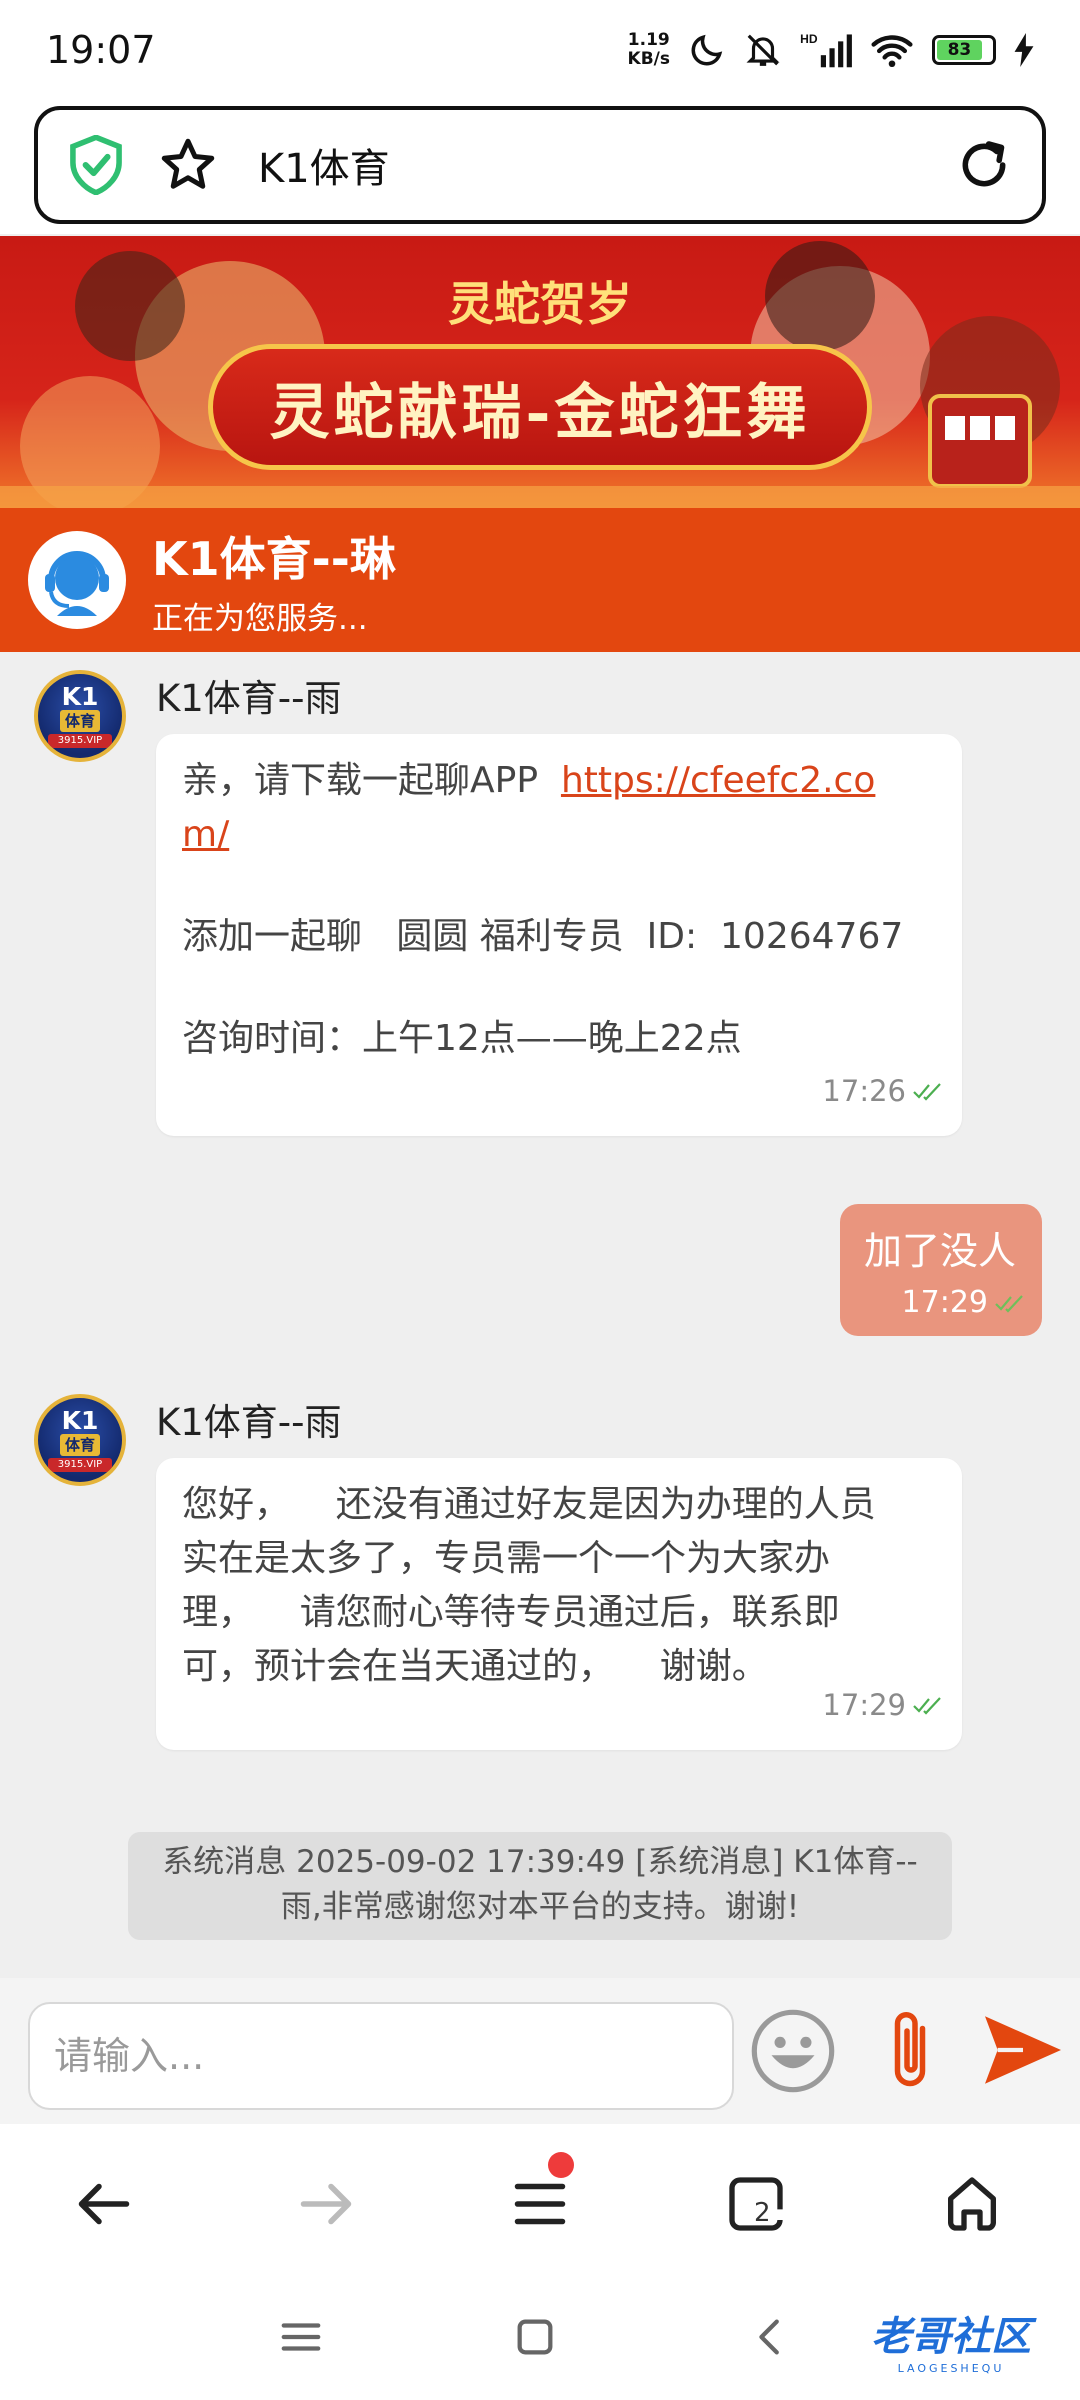 The width and height of the screenshot is (1080, 2400). I want to click on message-line: 亲，请下载一起聊APP https://cfeefc2.co m/, so click(559, 808).